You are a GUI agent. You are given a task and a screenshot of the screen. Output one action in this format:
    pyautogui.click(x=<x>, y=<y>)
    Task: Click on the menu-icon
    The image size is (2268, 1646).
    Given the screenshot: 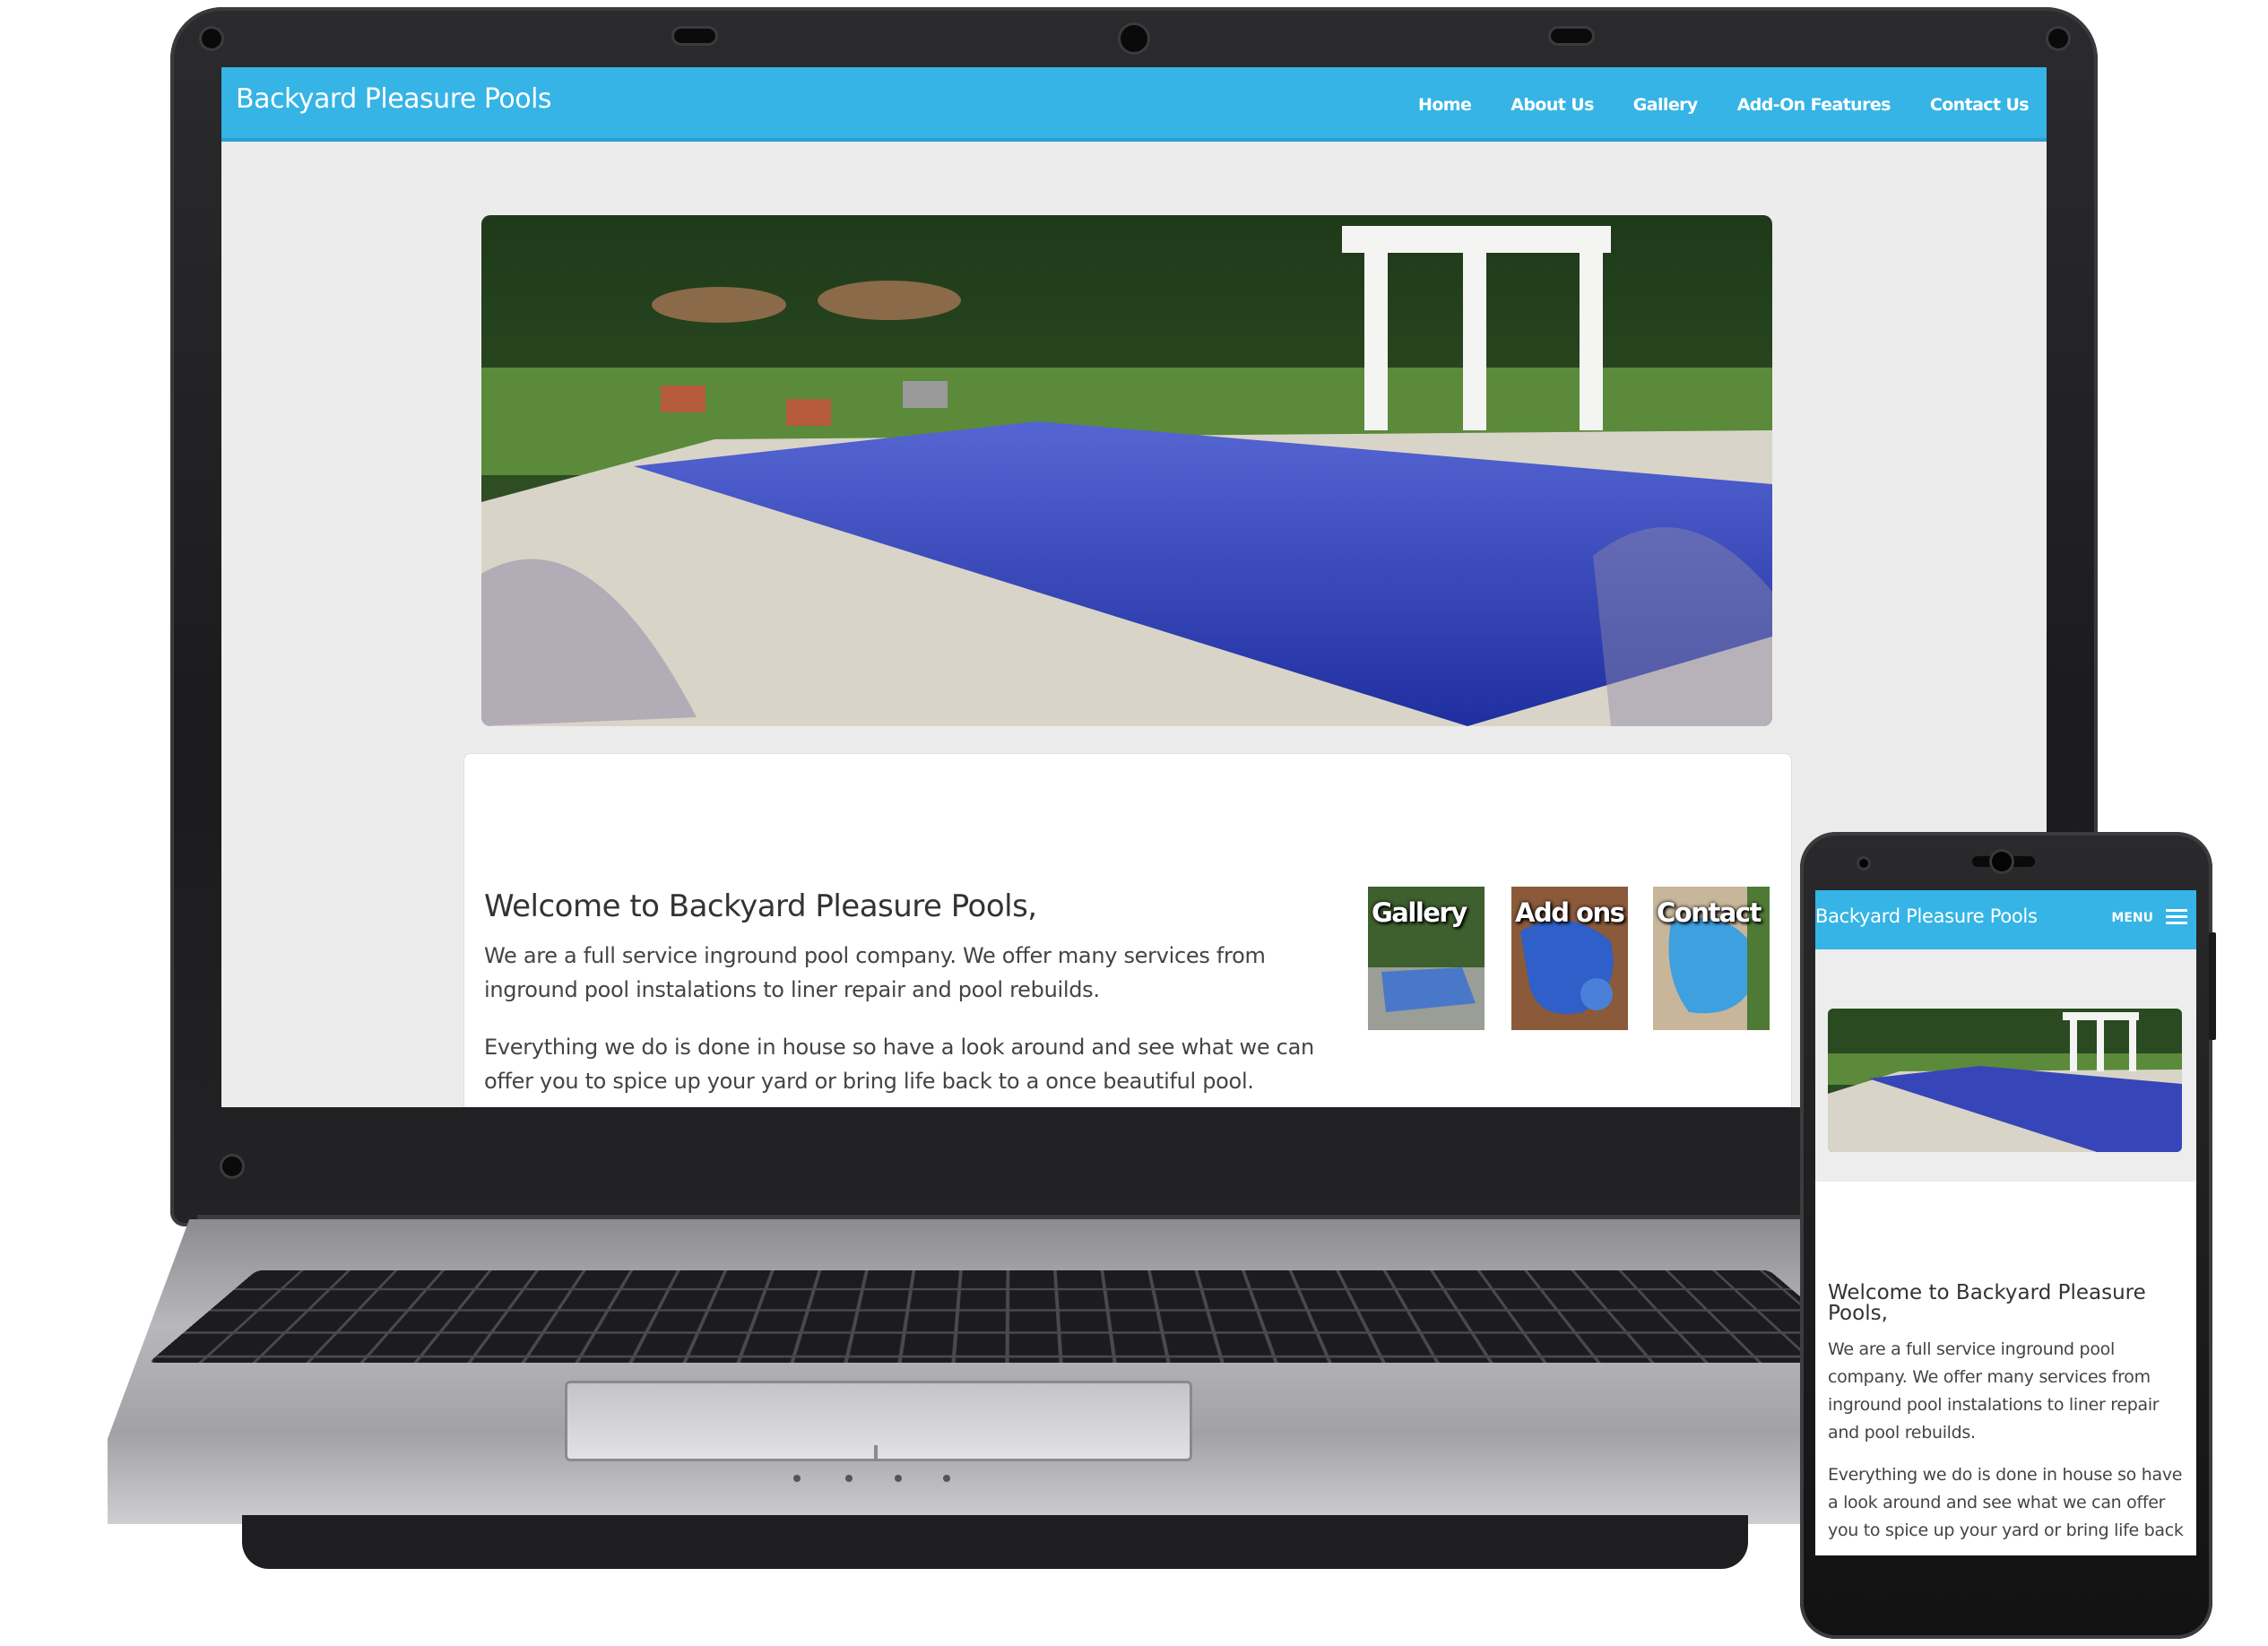 What is the action you would take?
    pyautogui.click(x=2176, y=917)
    